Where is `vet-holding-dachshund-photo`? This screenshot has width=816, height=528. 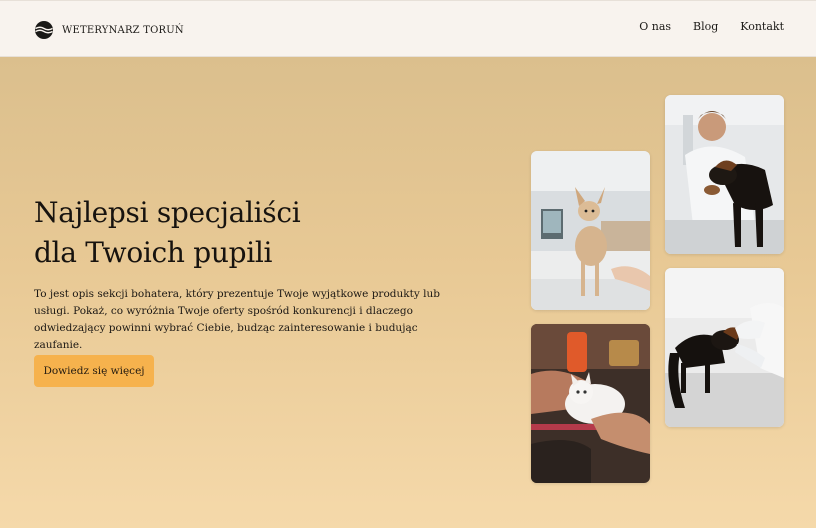 vet-holding-dachshund-photo is located at coordinates (724, 174).